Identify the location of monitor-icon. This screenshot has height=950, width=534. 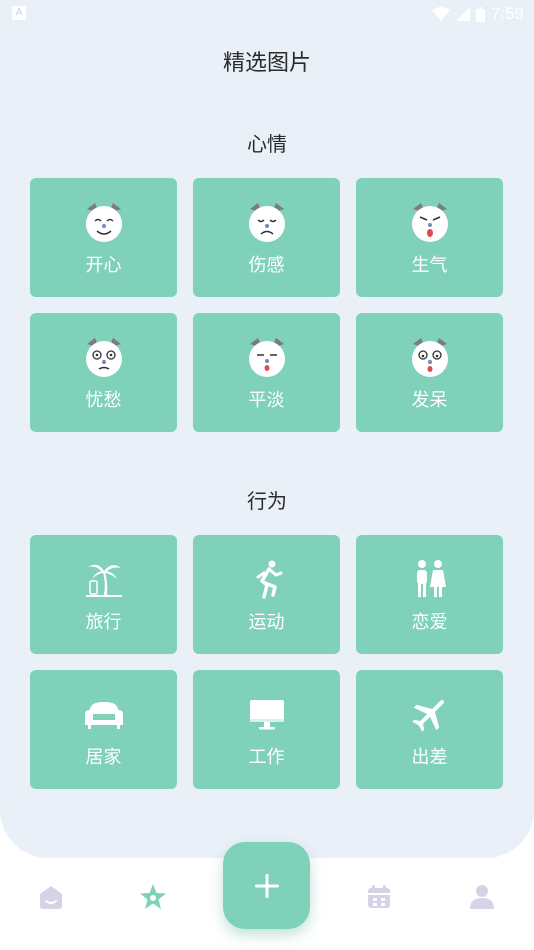
(267, 714).